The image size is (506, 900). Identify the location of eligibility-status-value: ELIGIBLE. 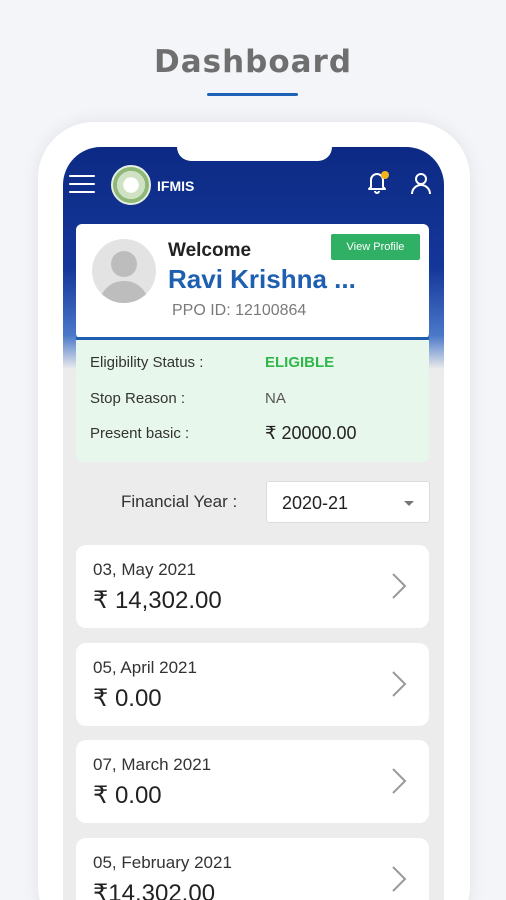
(300, 362).